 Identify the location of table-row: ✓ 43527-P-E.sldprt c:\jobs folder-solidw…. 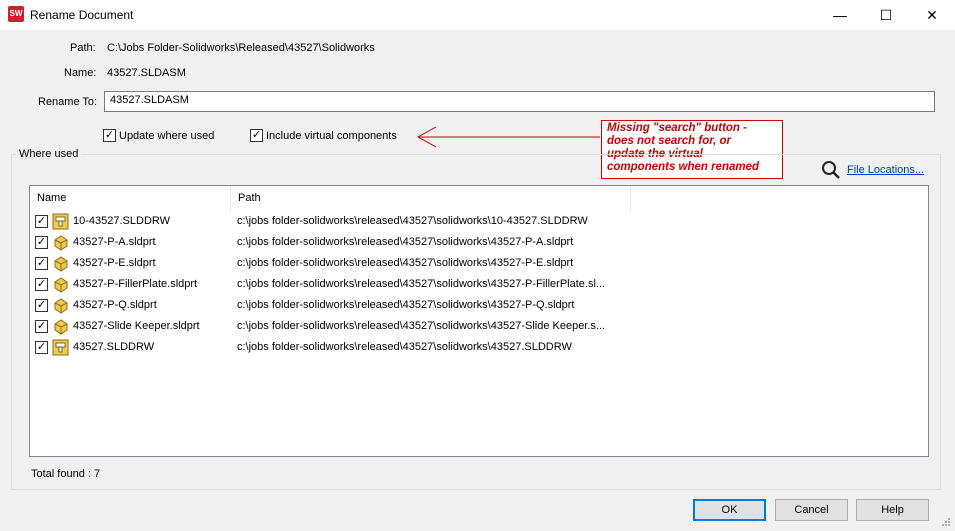
(479, 263).